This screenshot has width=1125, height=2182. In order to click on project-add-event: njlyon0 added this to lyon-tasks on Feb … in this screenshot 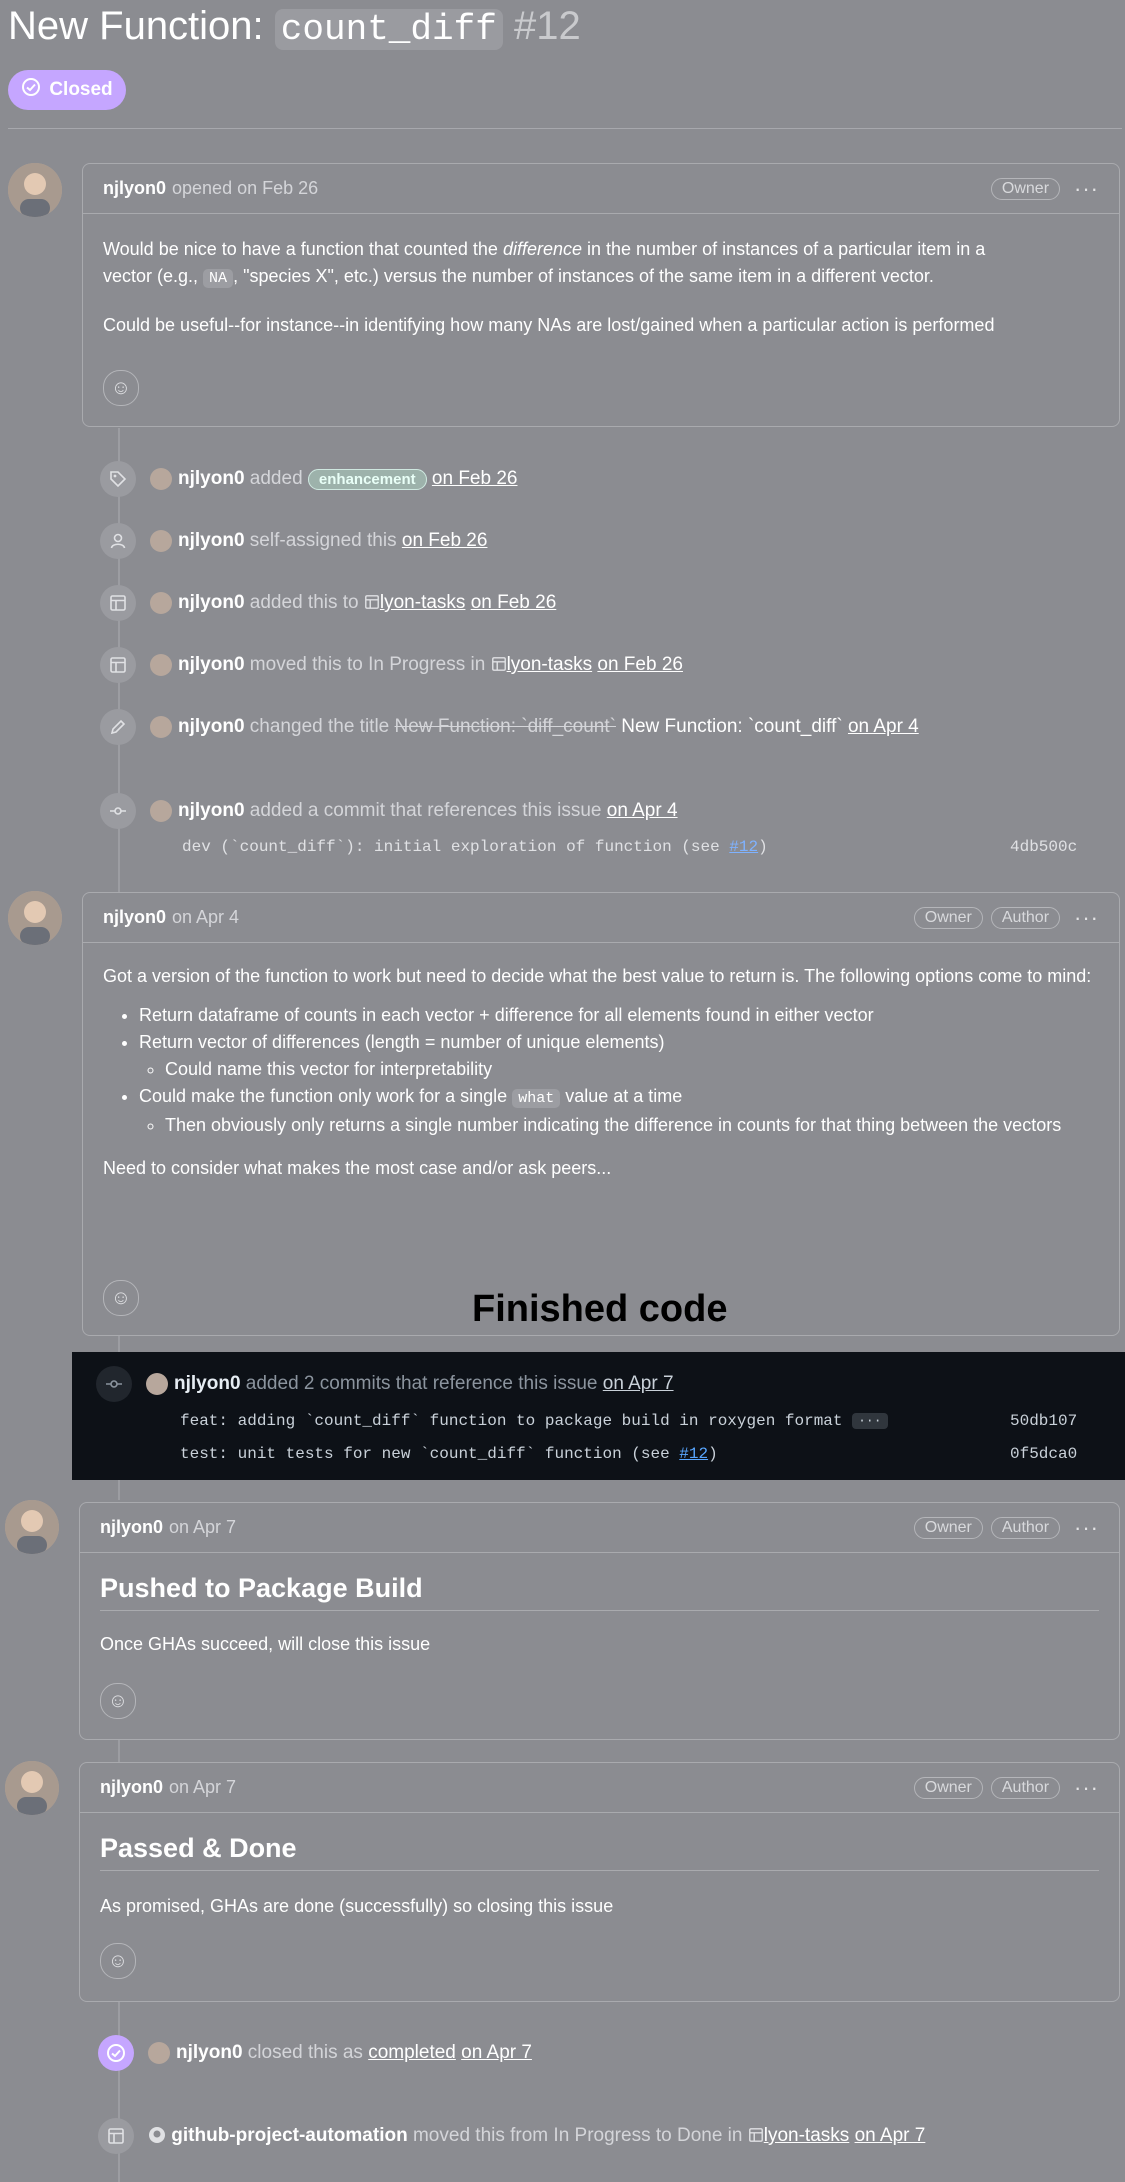, I will do `click(353, 603)`.